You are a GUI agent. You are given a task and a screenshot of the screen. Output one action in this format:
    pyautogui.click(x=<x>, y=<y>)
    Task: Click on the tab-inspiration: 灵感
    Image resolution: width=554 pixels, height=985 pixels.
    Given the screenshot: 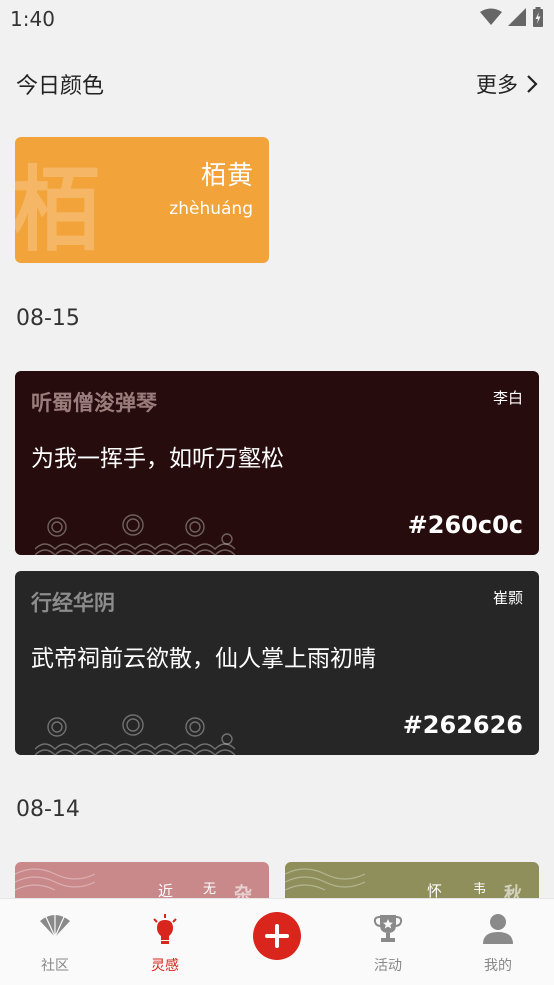 What is the action you would take?
    pyautogui.click(x=165, y=942)
    